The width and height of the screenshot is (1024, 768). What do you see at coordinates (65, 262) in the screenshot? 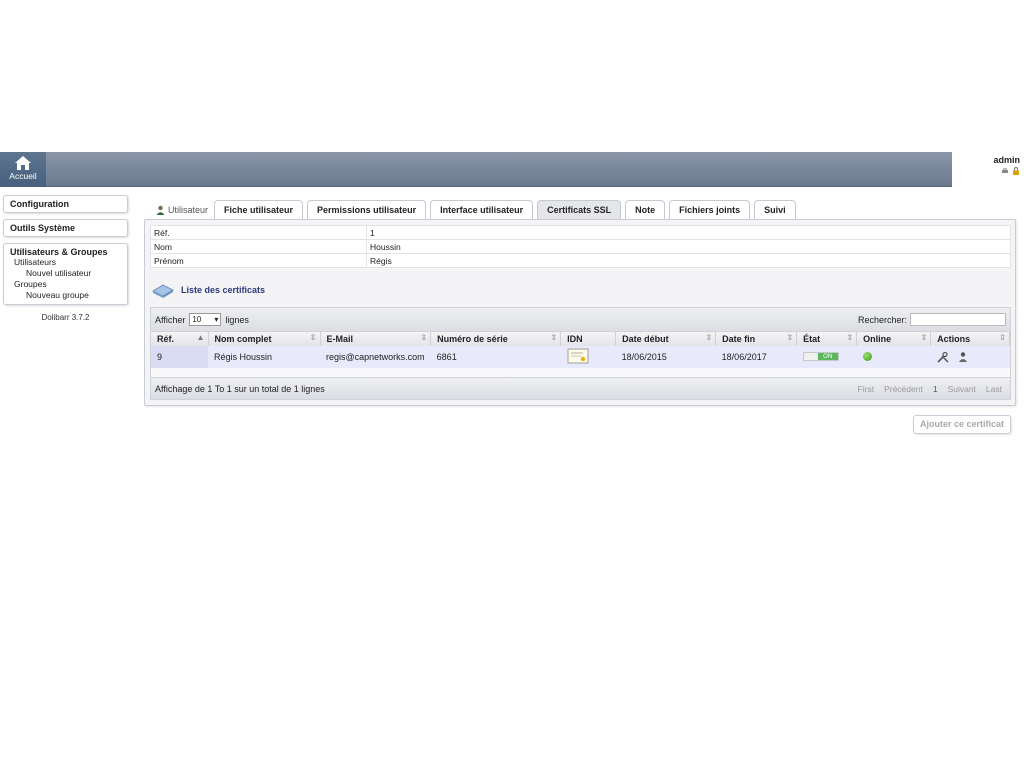
I see `menu-users: Utilisateurs` at bounding box center [65, 262].